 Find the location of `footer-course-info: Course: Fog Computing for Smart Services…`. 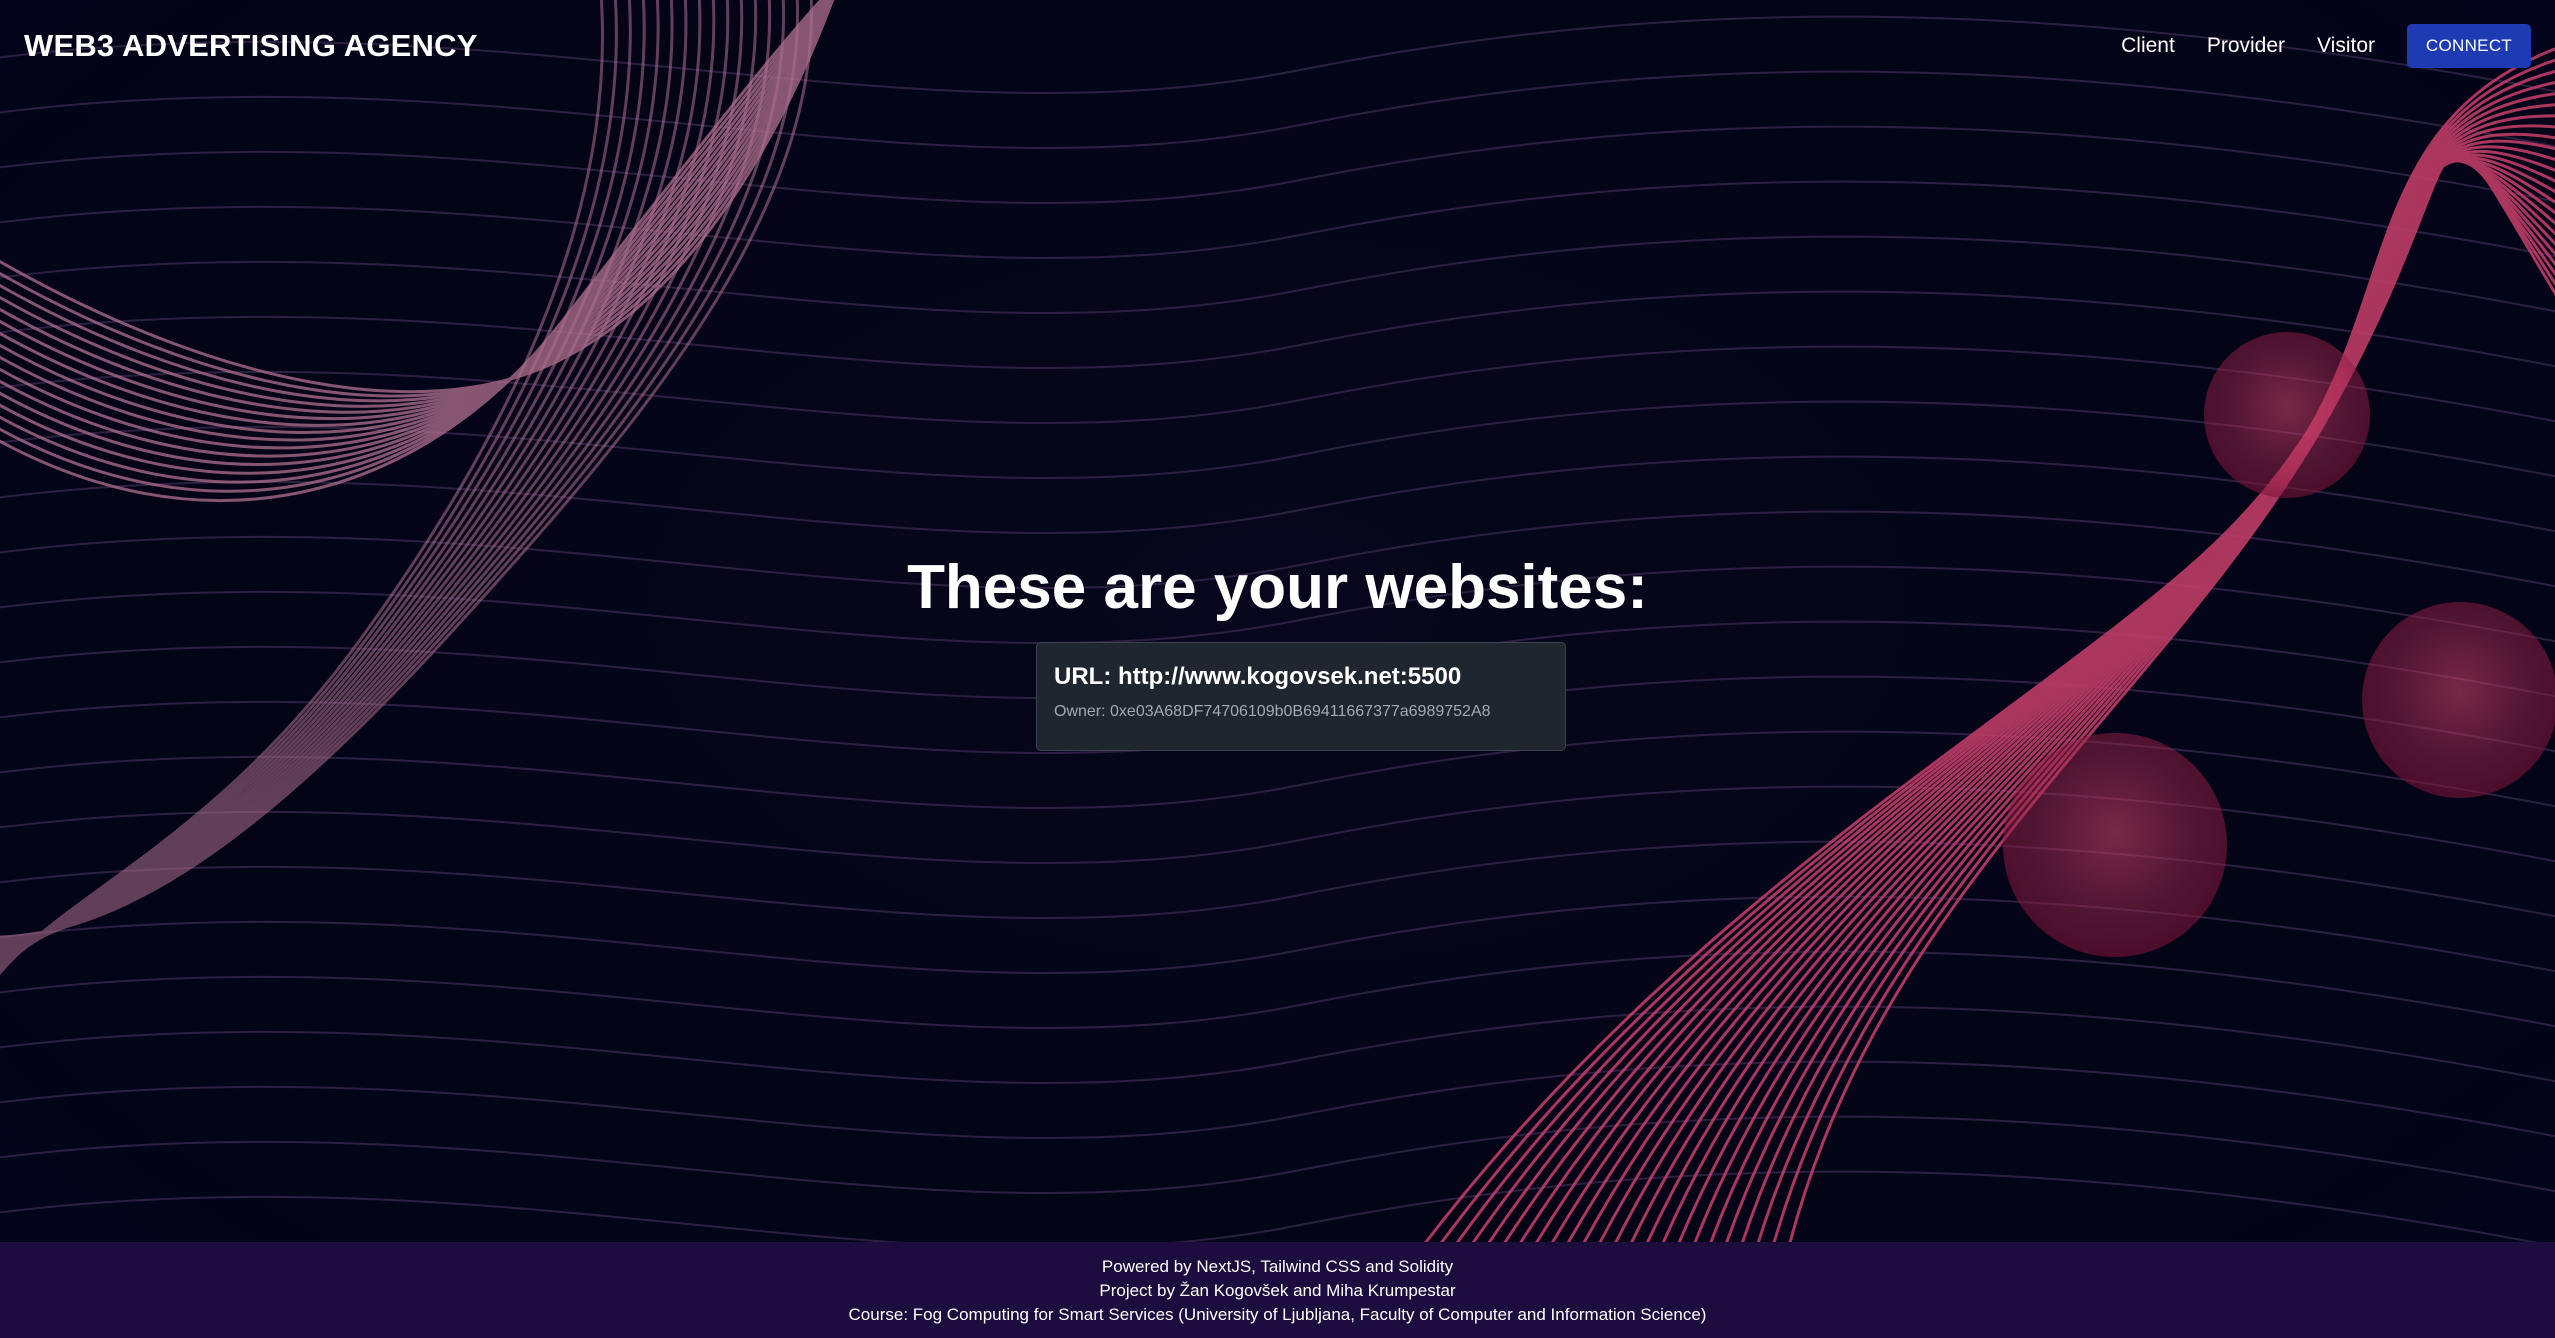

footer-course-info: Course: Fog Computing for Smart Services… is located at coordinates (1277, 1314).